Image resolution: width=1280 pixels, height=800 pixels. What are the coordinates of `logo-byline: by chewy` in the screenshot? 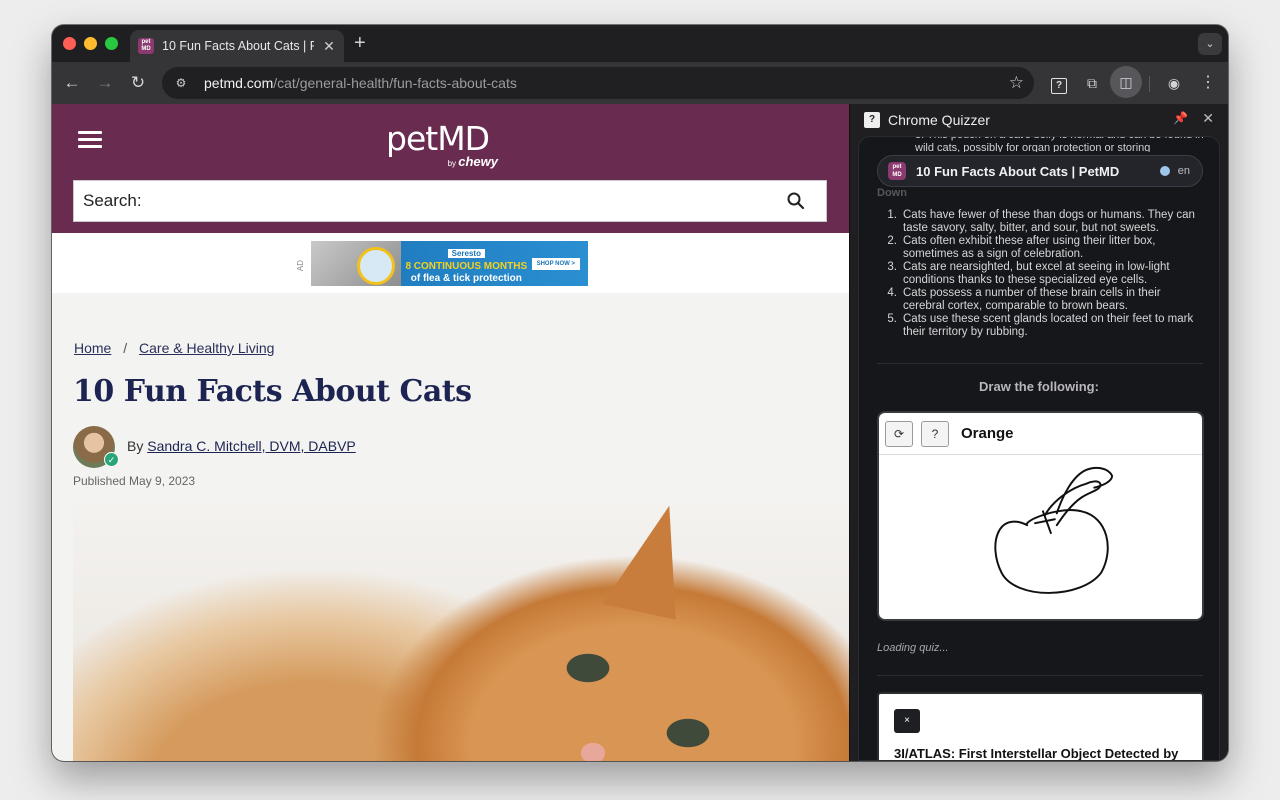 It's located at (472, 161).